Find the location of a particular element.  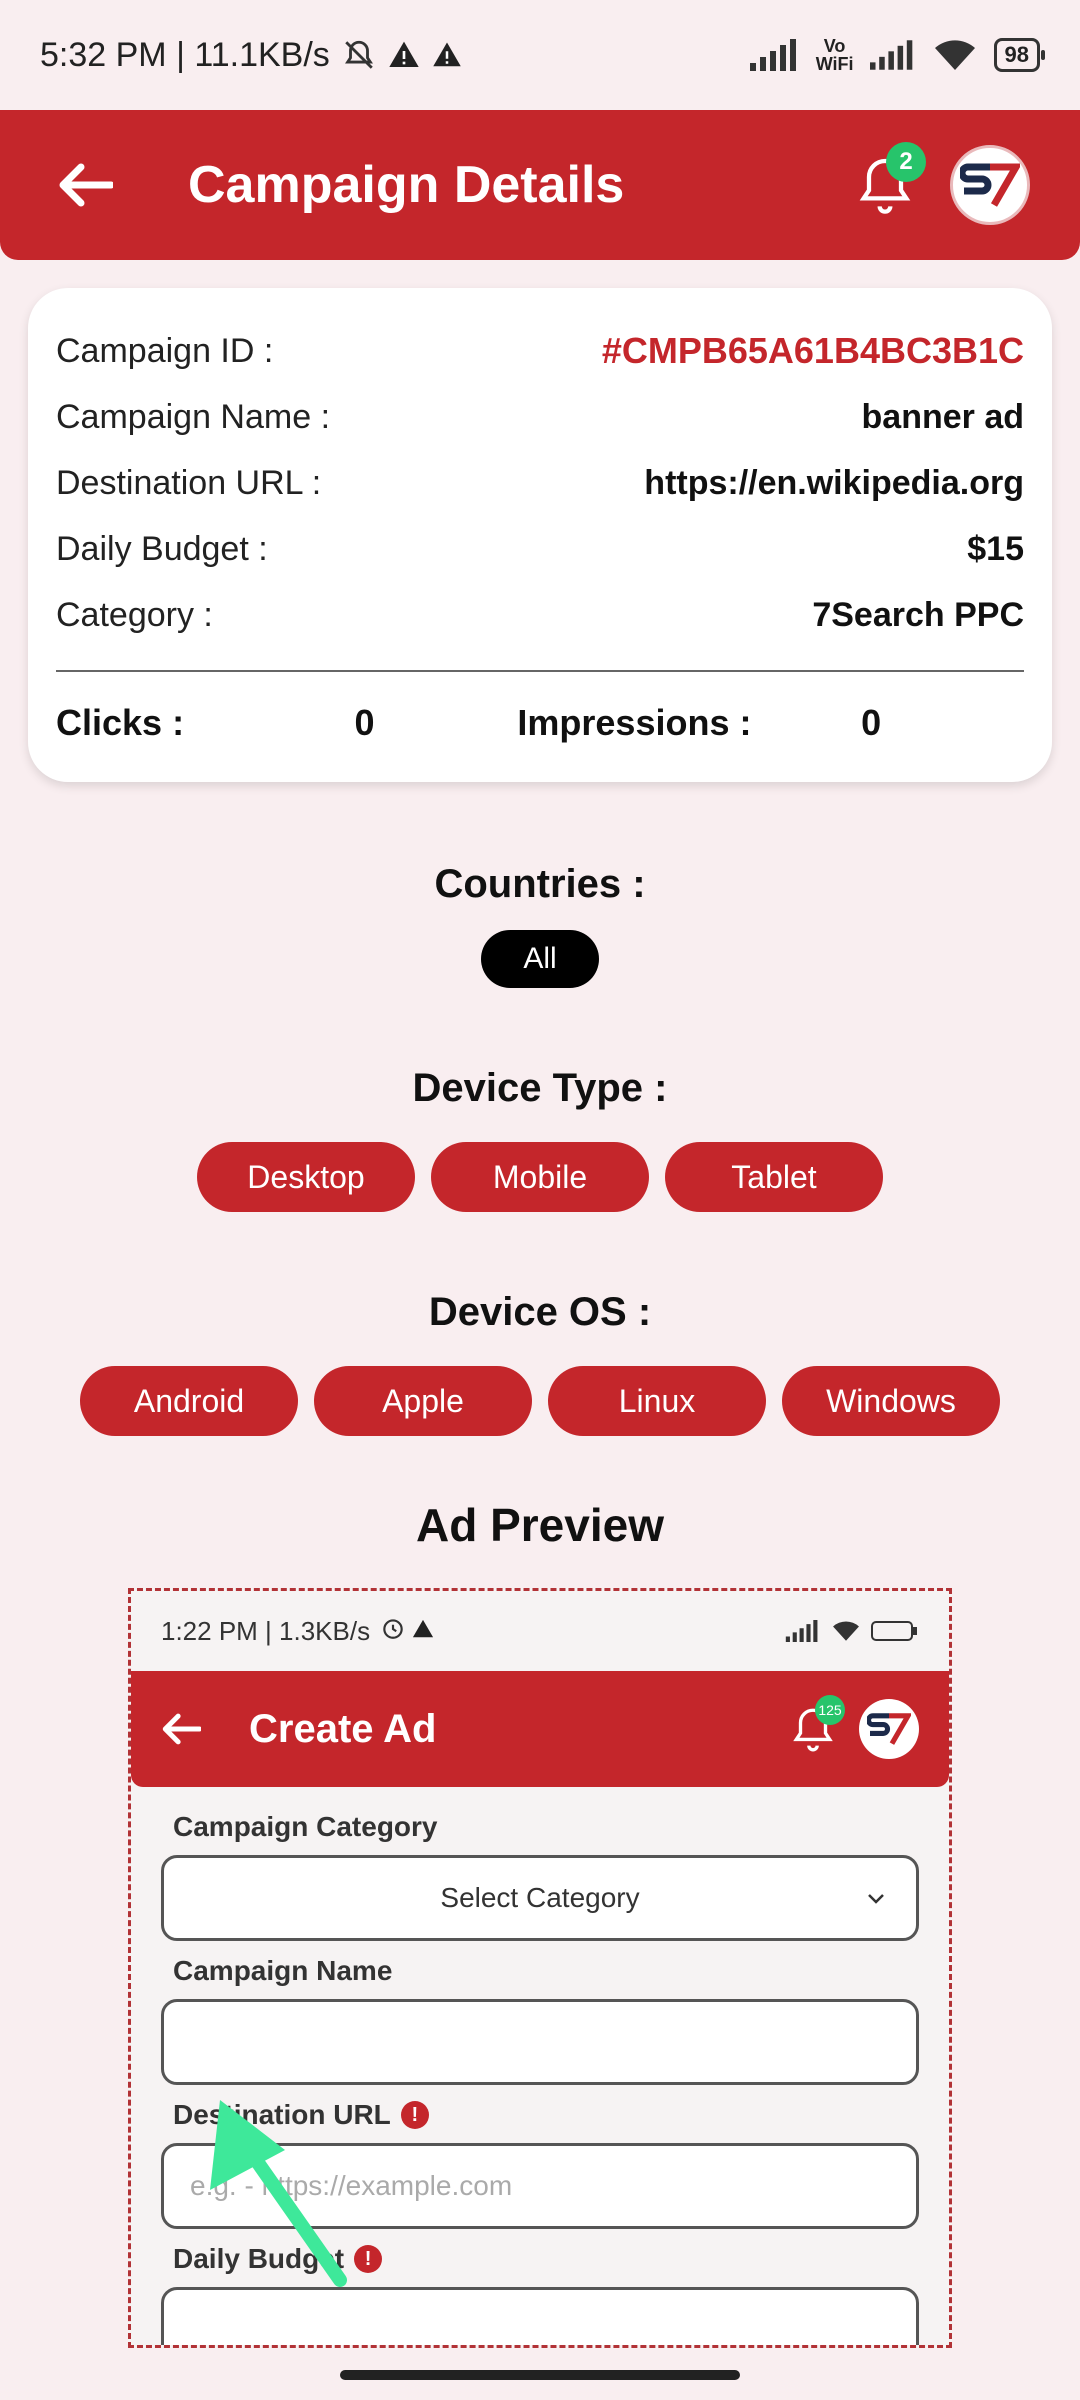

impressions-value: 0 is located at coordinates (871, 722).